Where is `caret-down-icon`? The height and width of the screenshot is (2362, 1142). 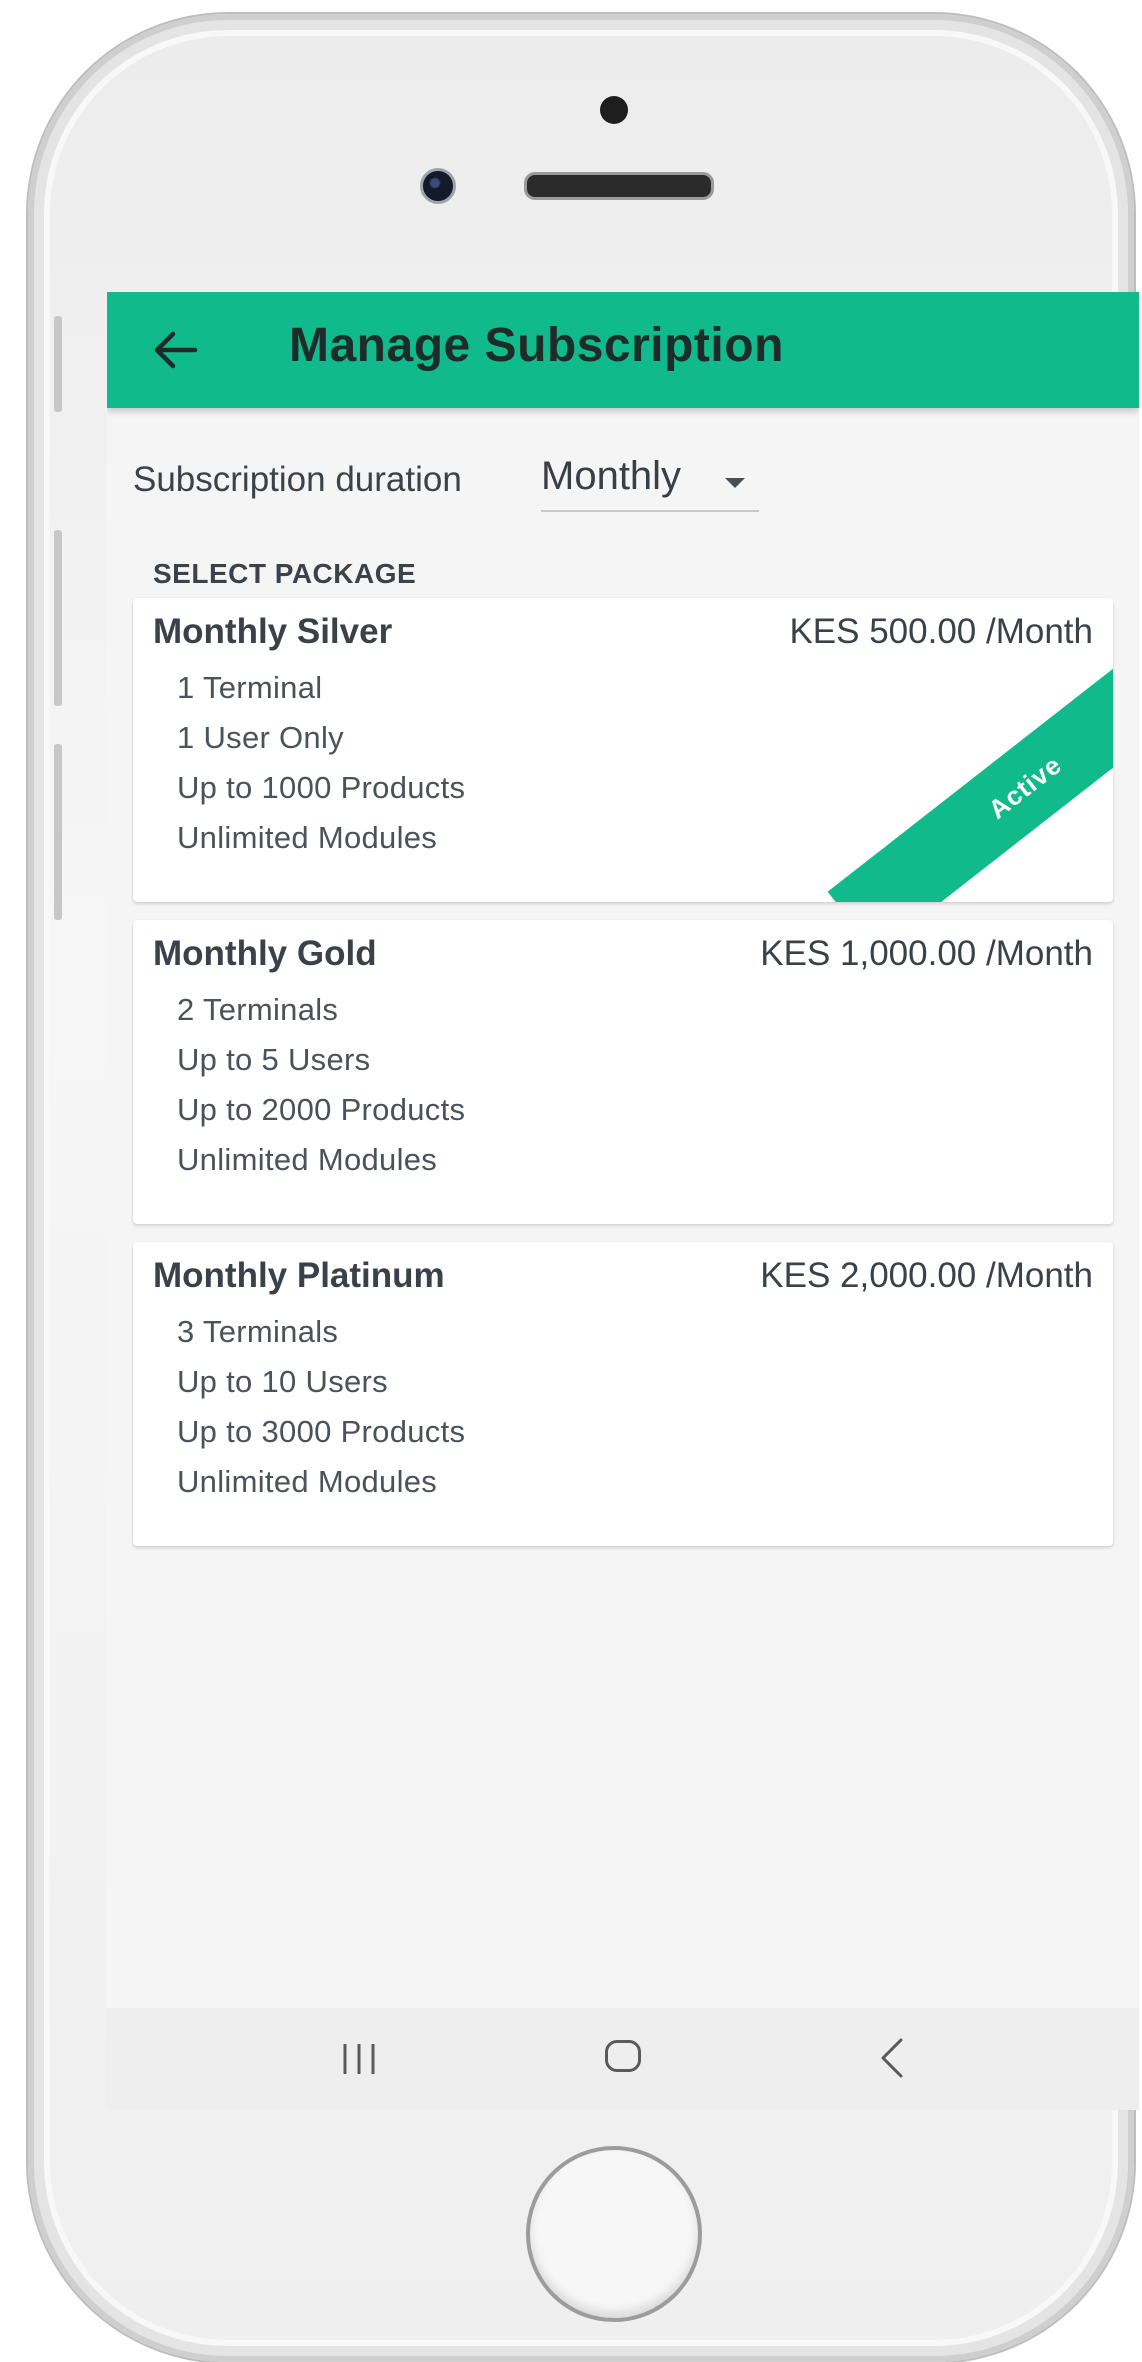 caret-down-icon is located at coordinates (735, 483).